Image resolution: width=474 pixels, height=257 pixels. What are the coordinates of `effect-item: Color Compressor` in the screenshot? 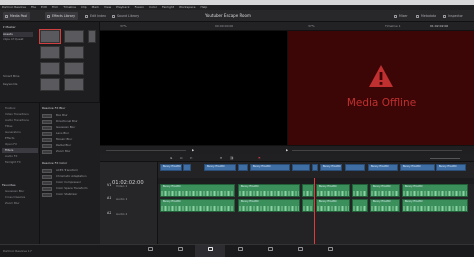 It's located at (70, 182).